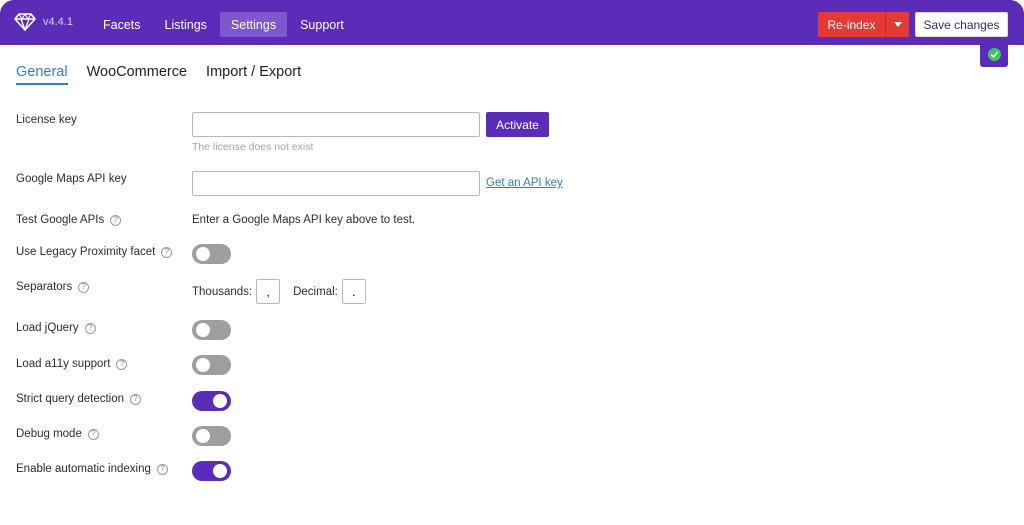 The height and width of the screenshot is (525, 1024). What do you see at coordinates (63, 364) in the screenshot?
I see `load-a11y-label-text: Load a11y support` at bounding box center [63, 364].